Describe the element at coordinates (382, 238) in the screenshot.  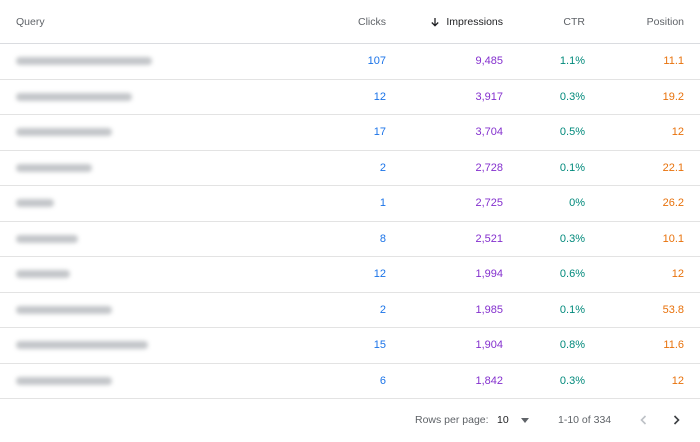
I see `clicks-cell: 8` at that location.